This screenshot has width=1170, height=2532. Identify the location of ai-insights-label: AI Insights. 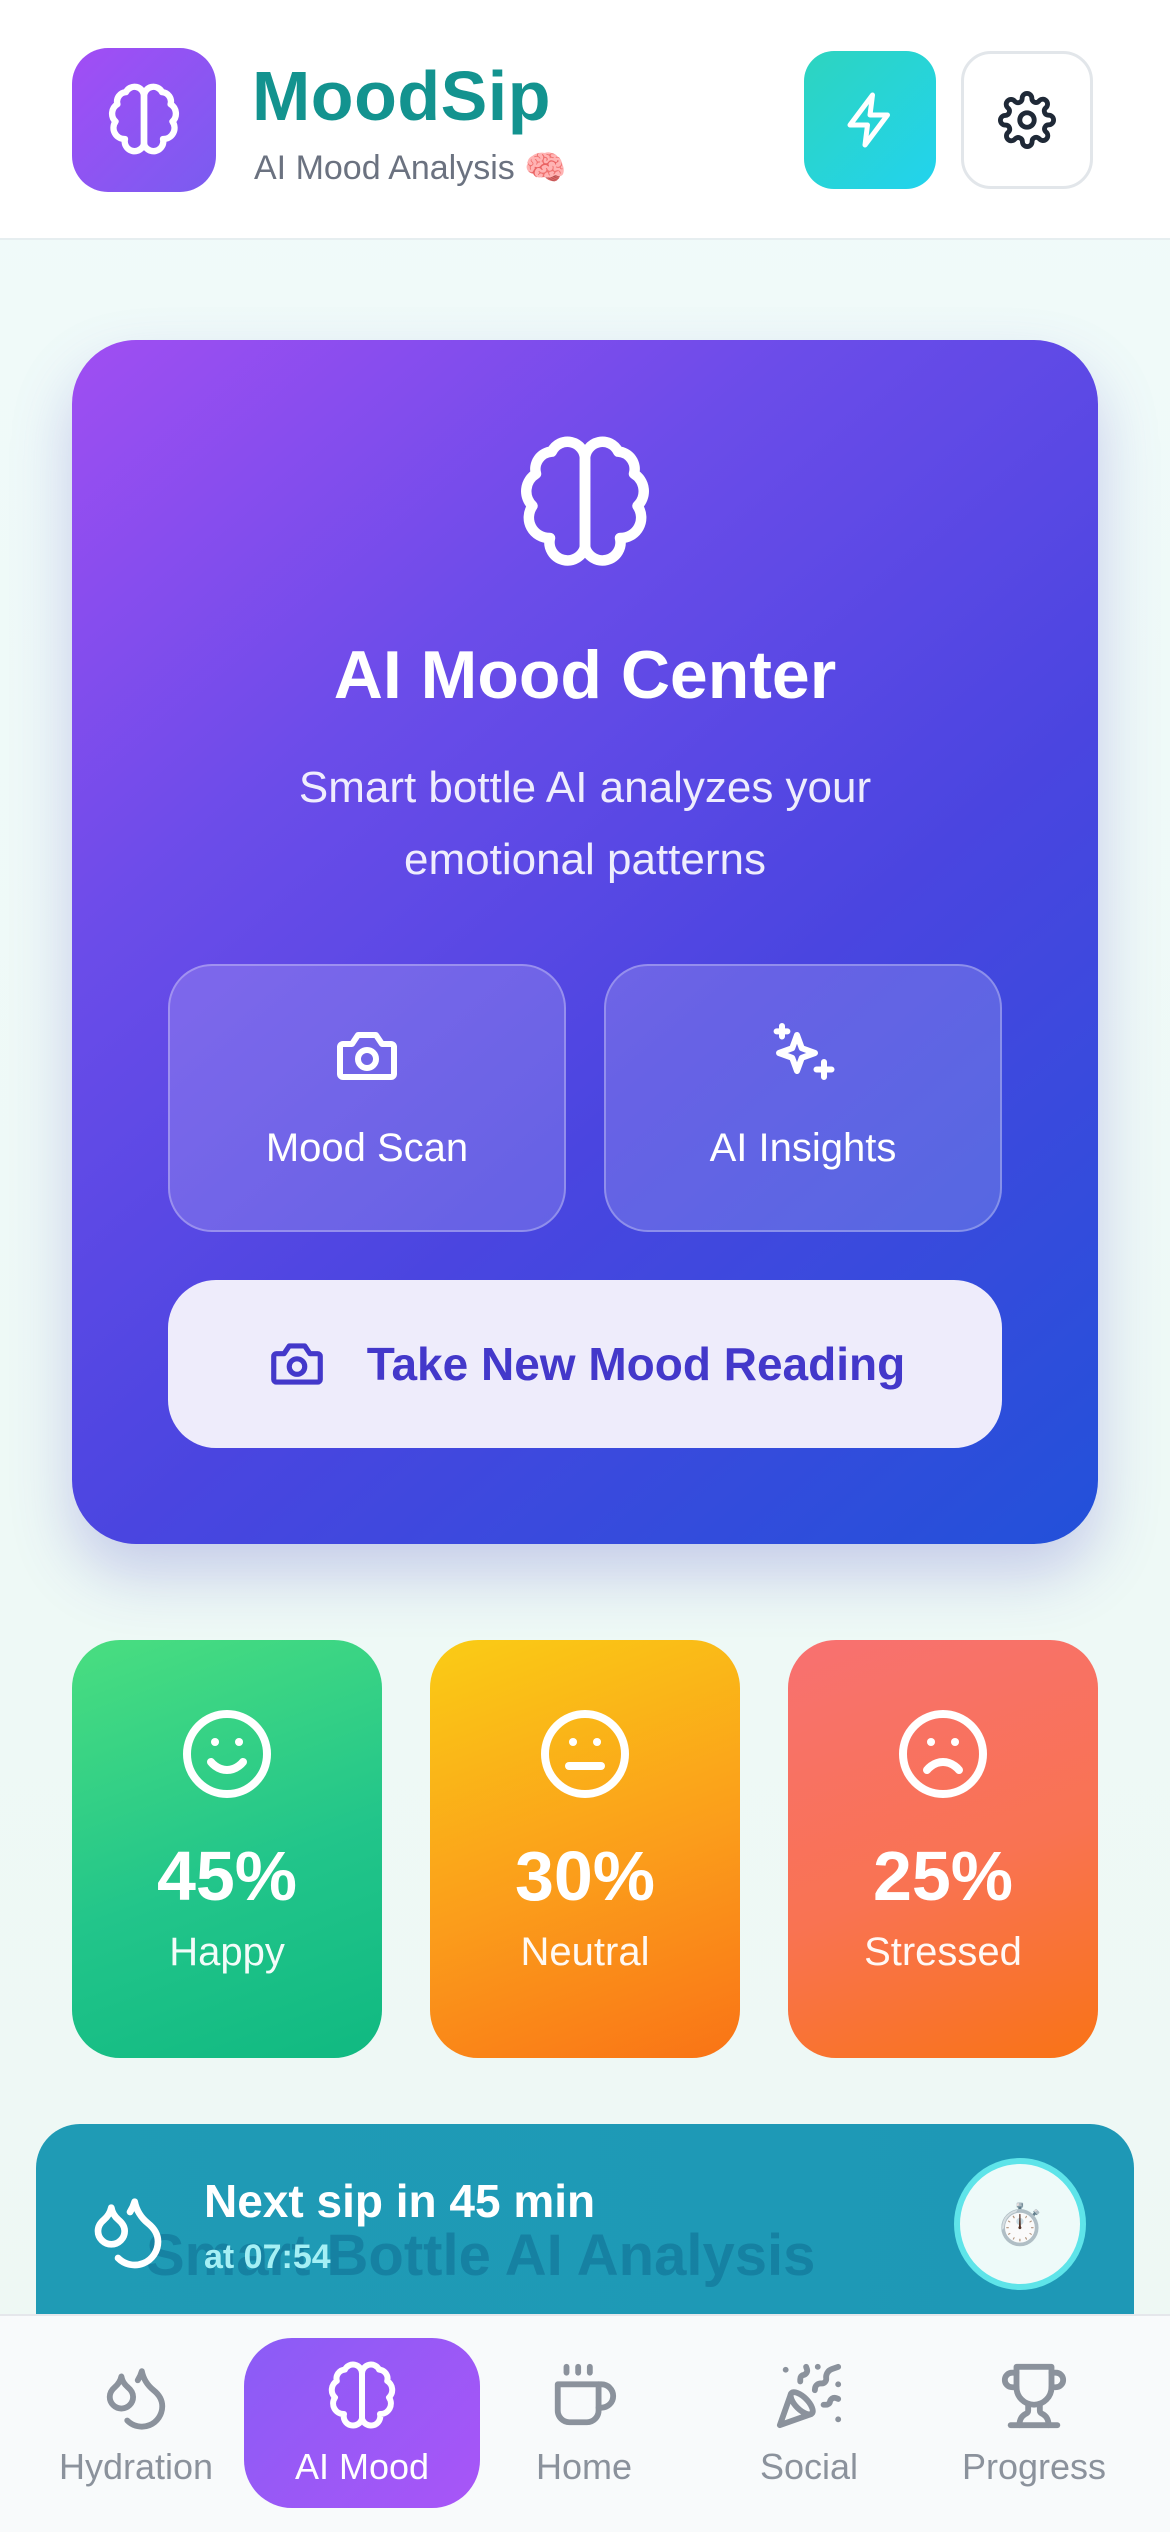
(803, 1148).